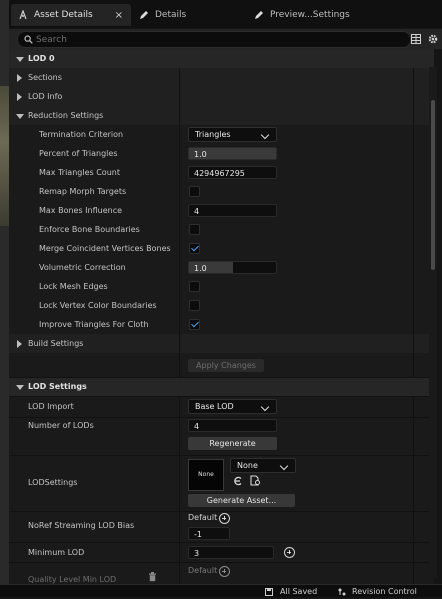 The image size is (442, 599). What do you see at coordinates (221, 59) in the screenshot?
I see `lod0-header: LOD 0` at bounding box center [221, 59].